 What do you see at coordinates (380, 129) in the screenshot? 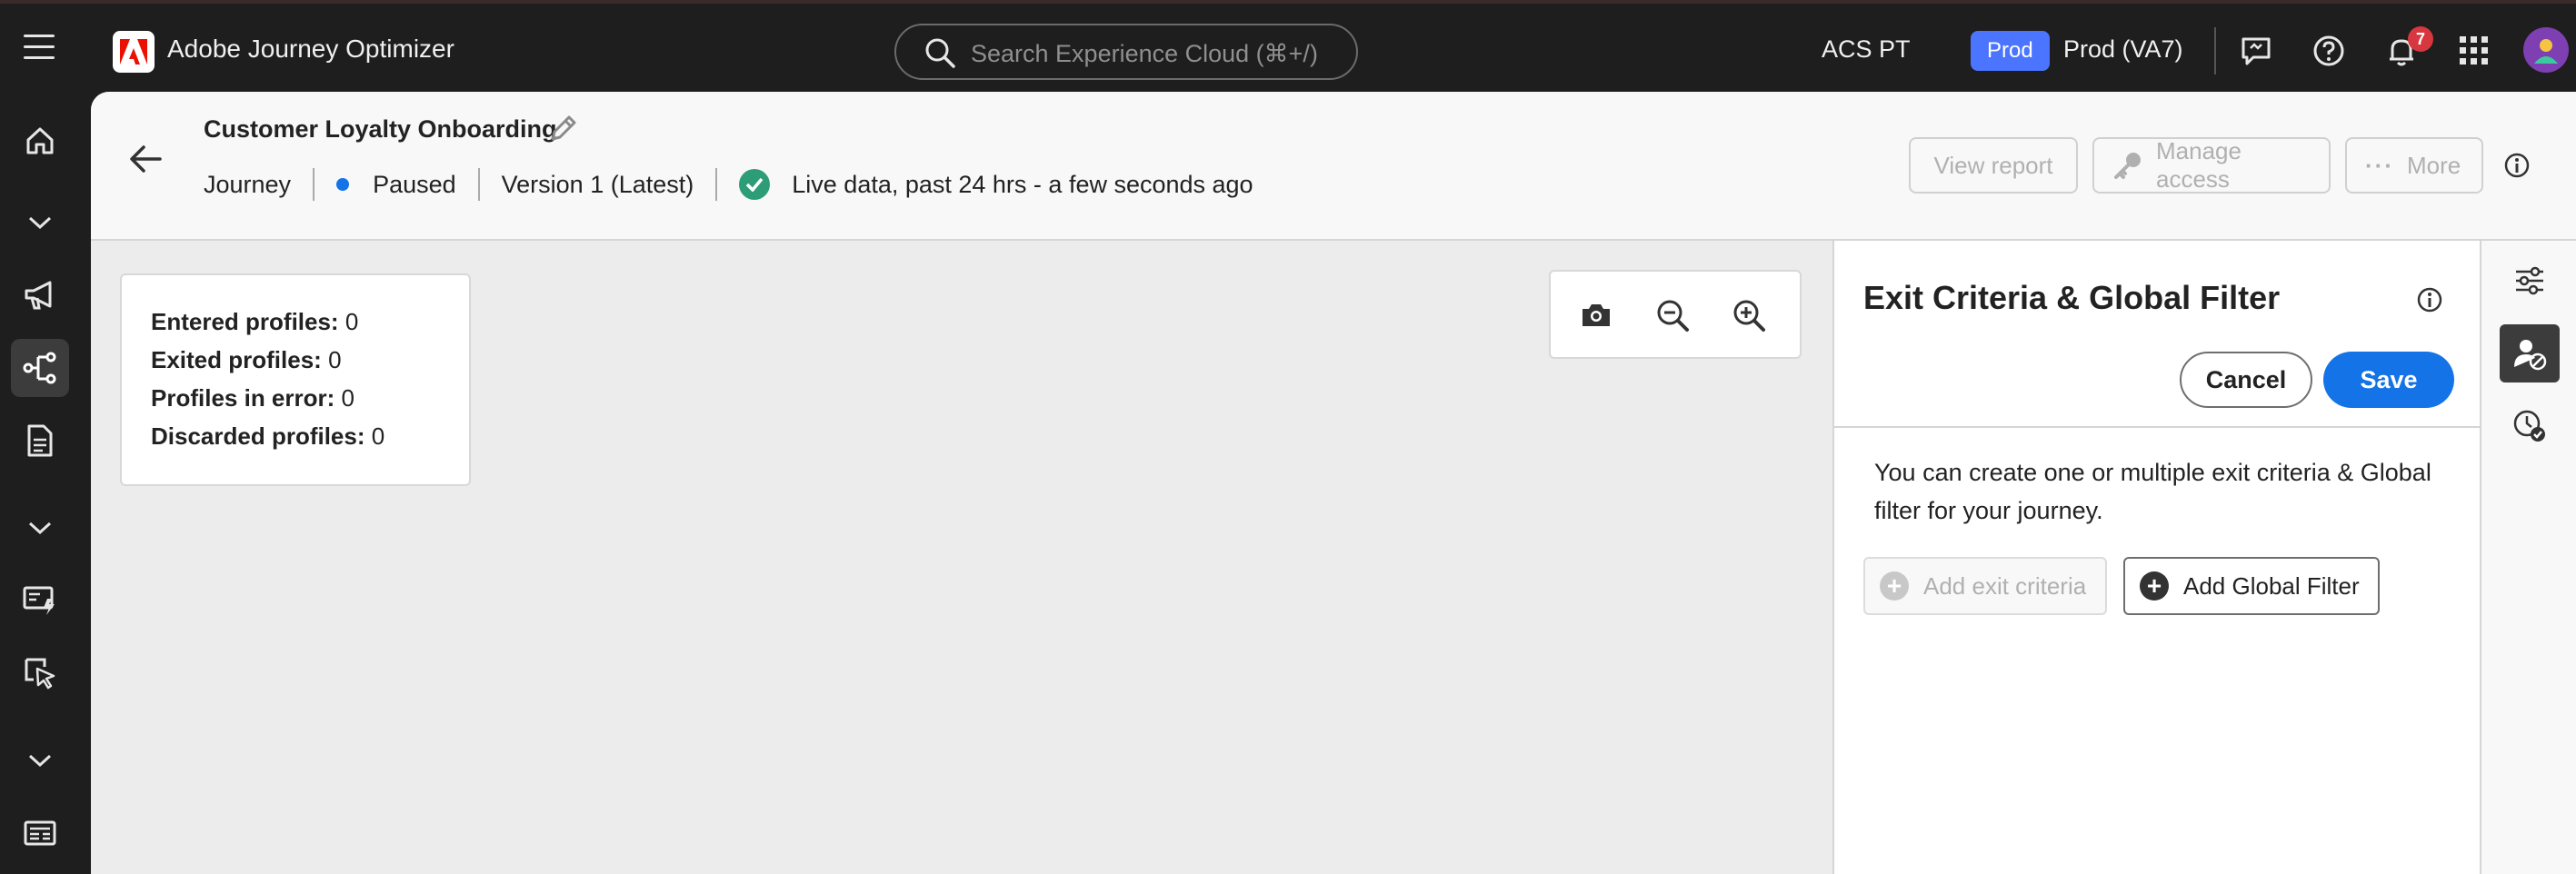
I see `journey-name: Customer Loyalty Onboarding` at bounding box center [380, 129].